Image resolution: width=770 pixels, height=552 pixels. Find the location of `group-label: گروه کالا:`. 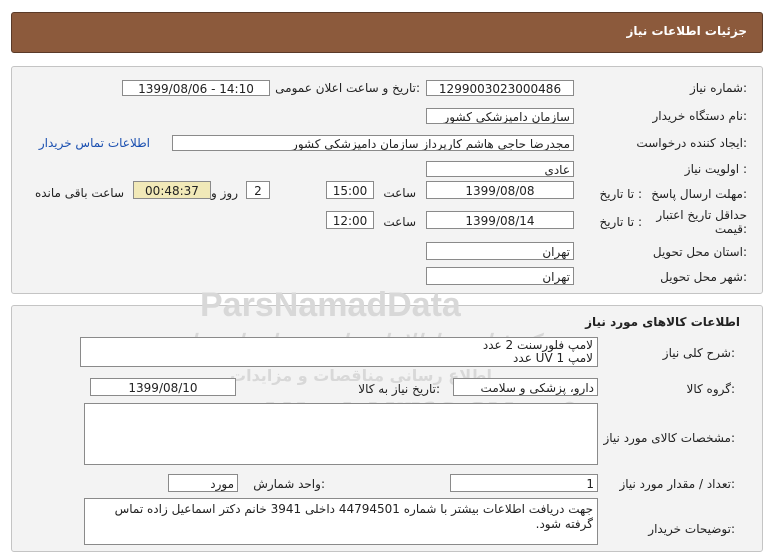

group-label: گروه کالا: is located at coordinates (711, 389).